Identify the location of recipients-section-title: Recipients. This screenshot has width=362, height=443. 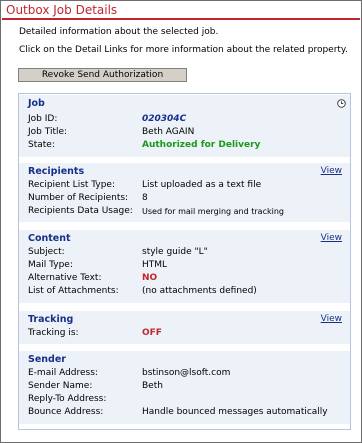
(56, 171).